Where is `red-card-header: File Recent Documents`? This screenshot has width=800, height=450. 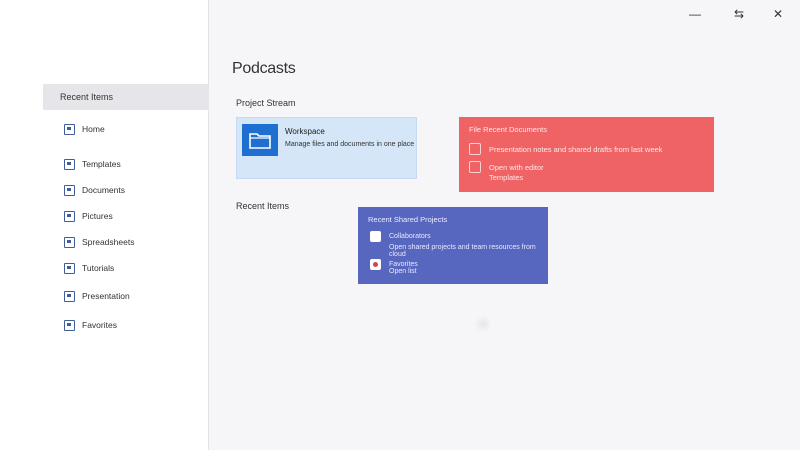 red-card-header: File Recent Documents is located at coordinates (508, 129).